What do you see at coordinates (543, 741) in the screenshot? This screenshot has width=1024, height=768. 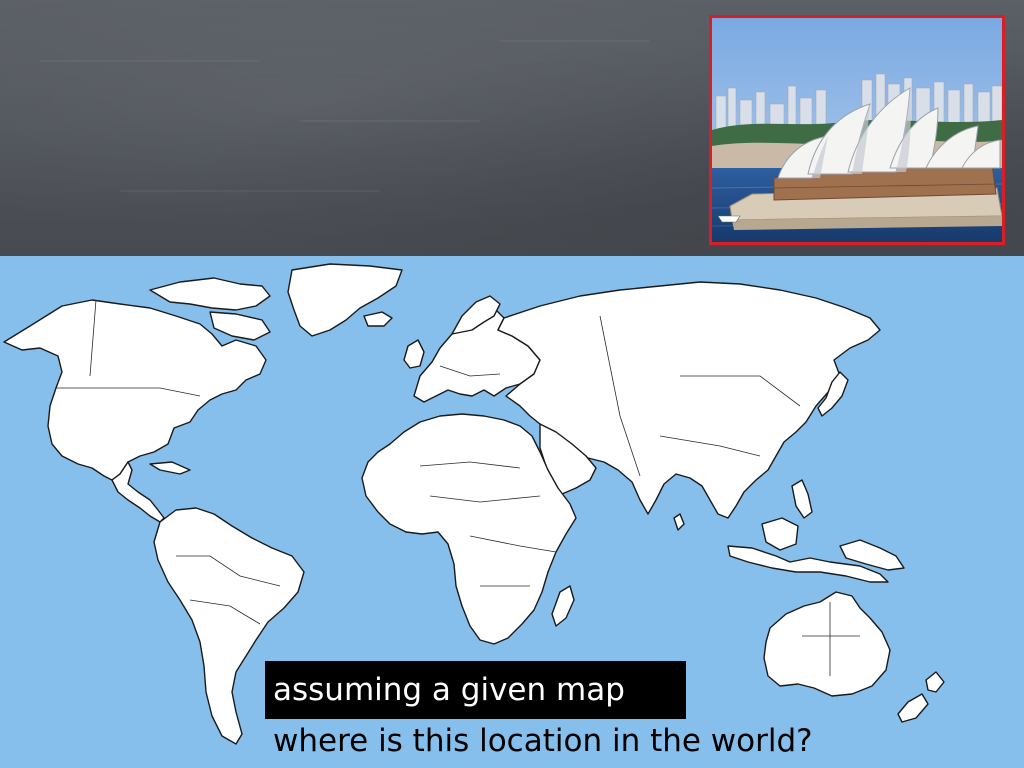 I see `question-caption: where is this location in the world?` at bounding box center [543, 741].